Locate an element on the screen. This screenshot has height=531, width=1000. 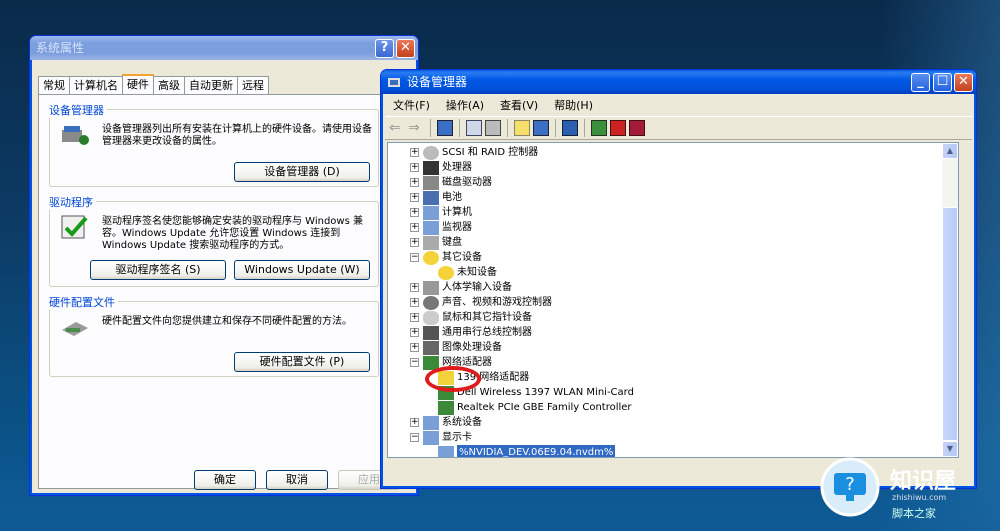
uninstall-device-icon is located at coordinates (637, 128).